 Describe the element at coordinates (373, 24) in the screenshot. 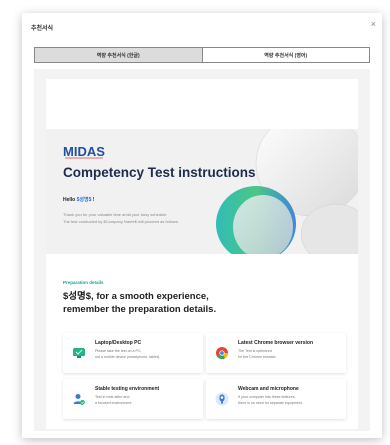

I see `close-button: ×` at that location.